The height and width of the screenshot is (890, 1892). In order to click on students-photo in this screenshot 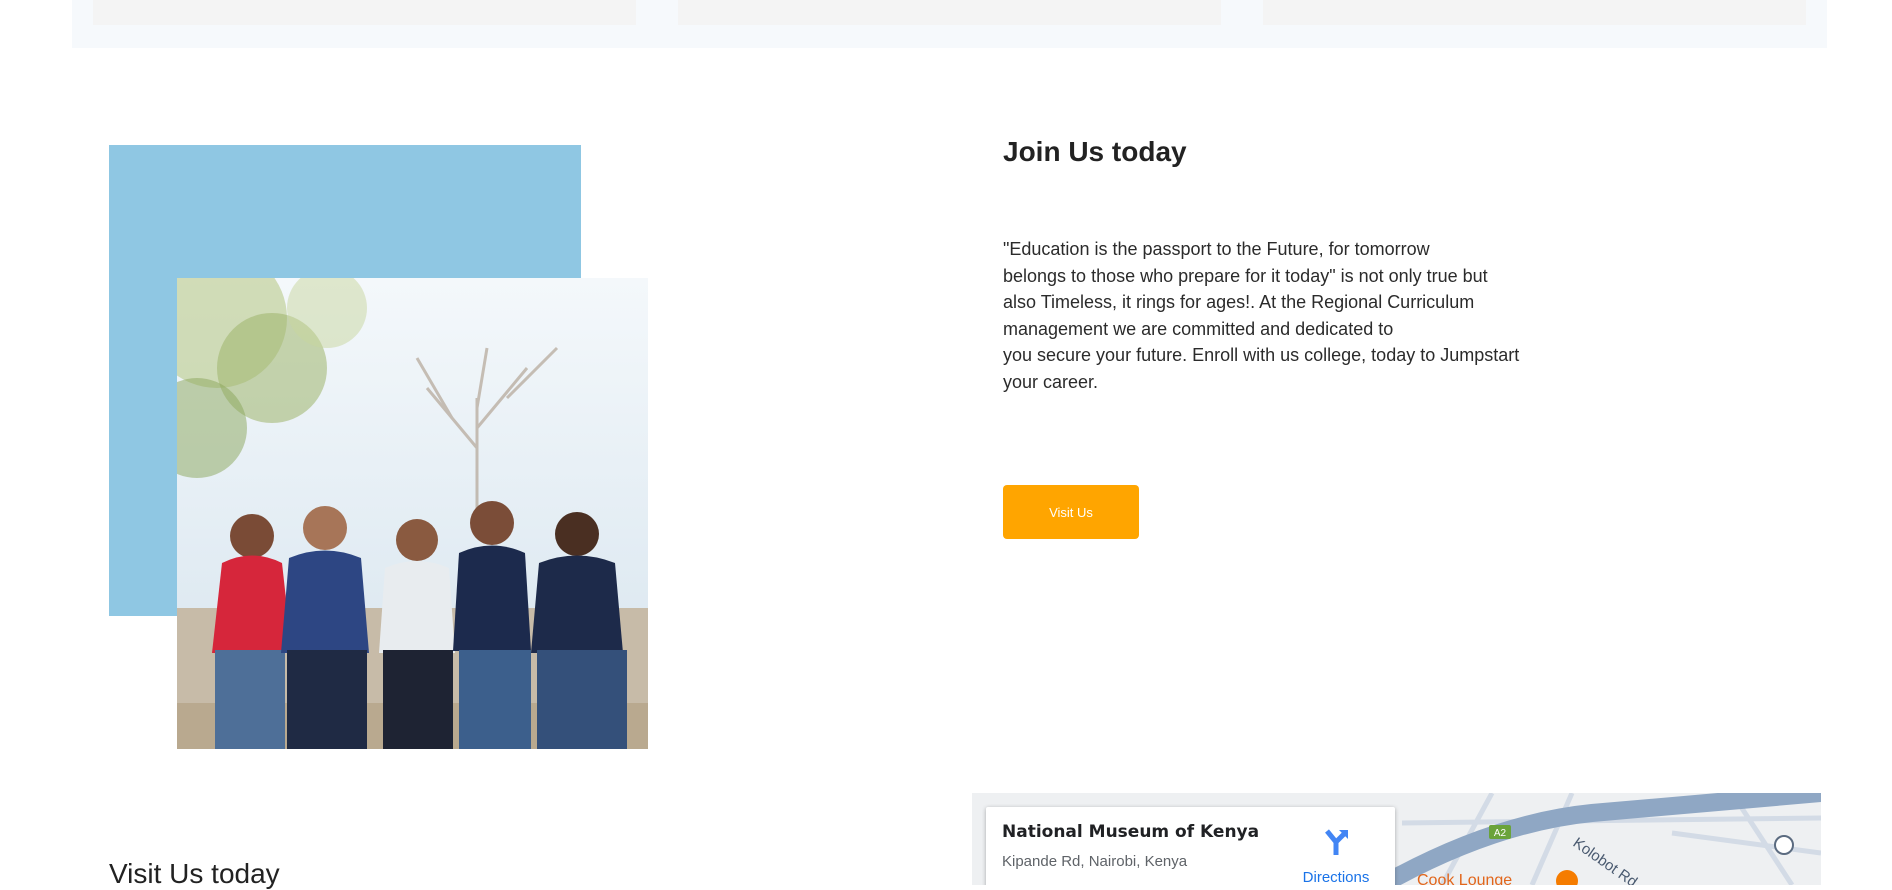, I will do `click(412, 513)`.